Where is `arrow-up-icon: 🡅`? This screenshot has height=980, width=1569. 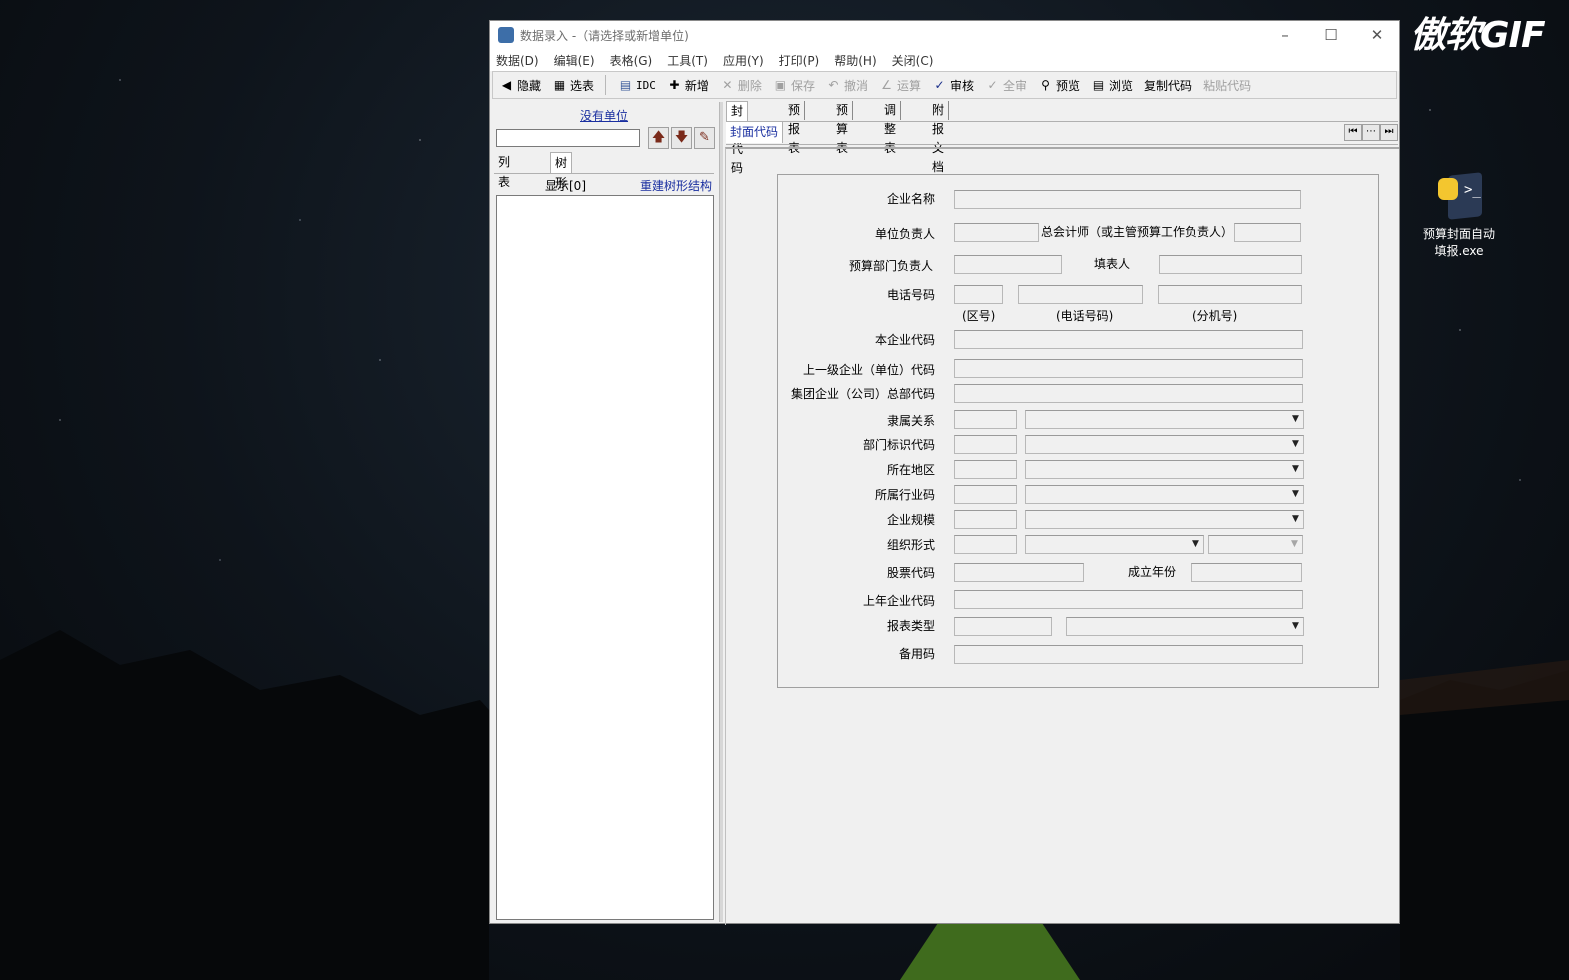
arrow-up-icon: 🡅 is located at coordinates (658, 138).